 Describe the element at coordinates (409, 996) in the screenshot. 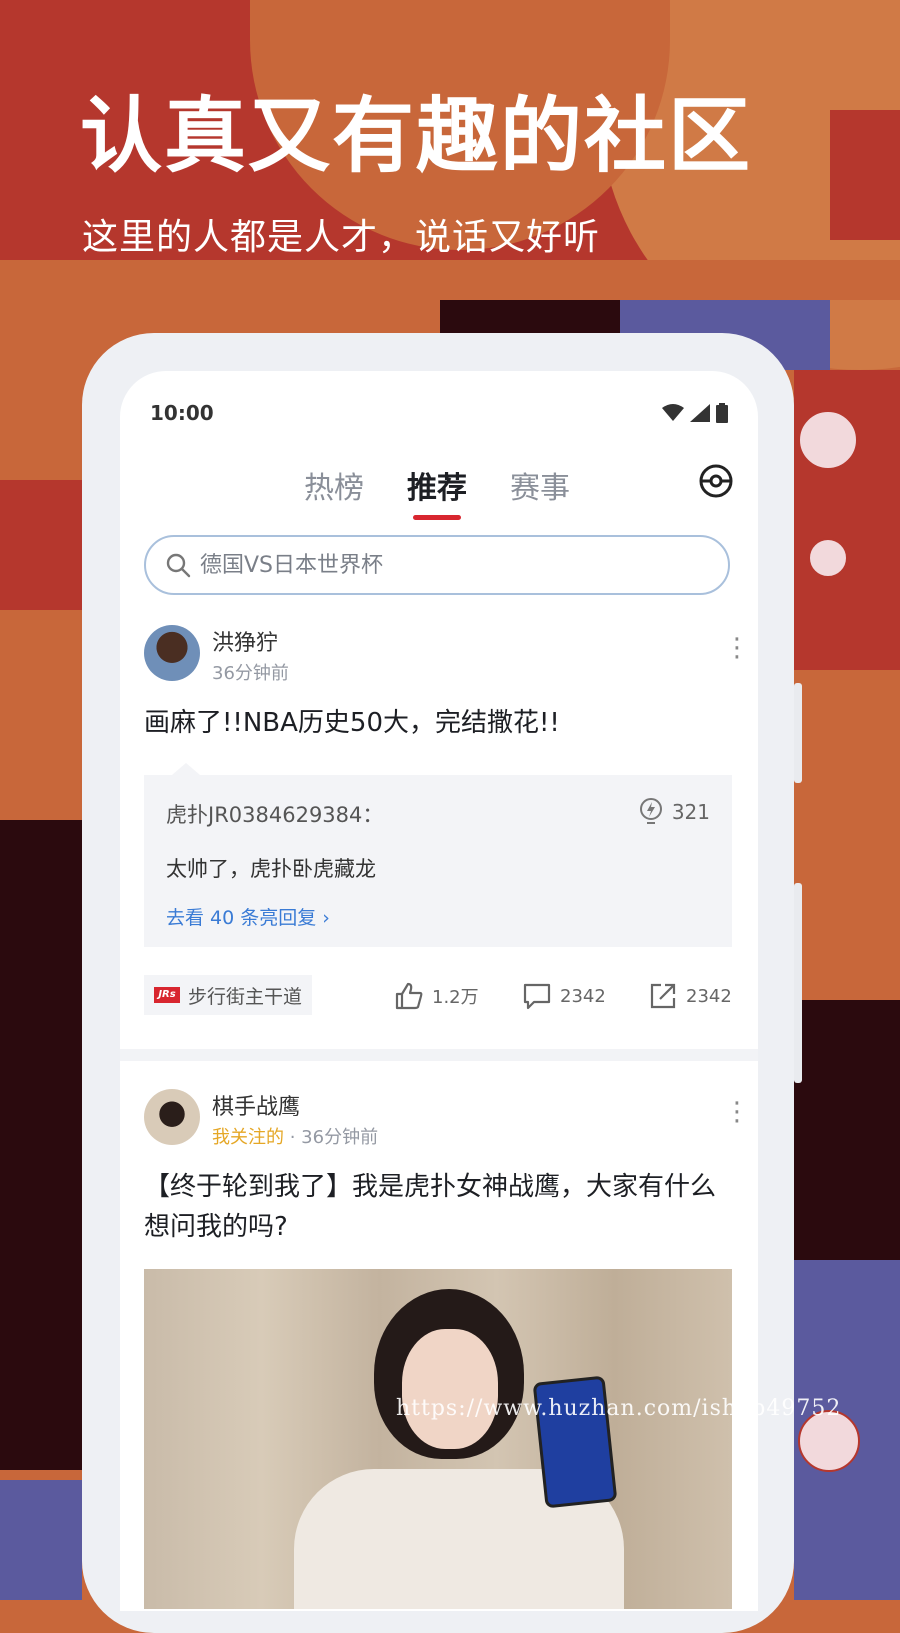

I see `thumbs-up-icon` at that location.